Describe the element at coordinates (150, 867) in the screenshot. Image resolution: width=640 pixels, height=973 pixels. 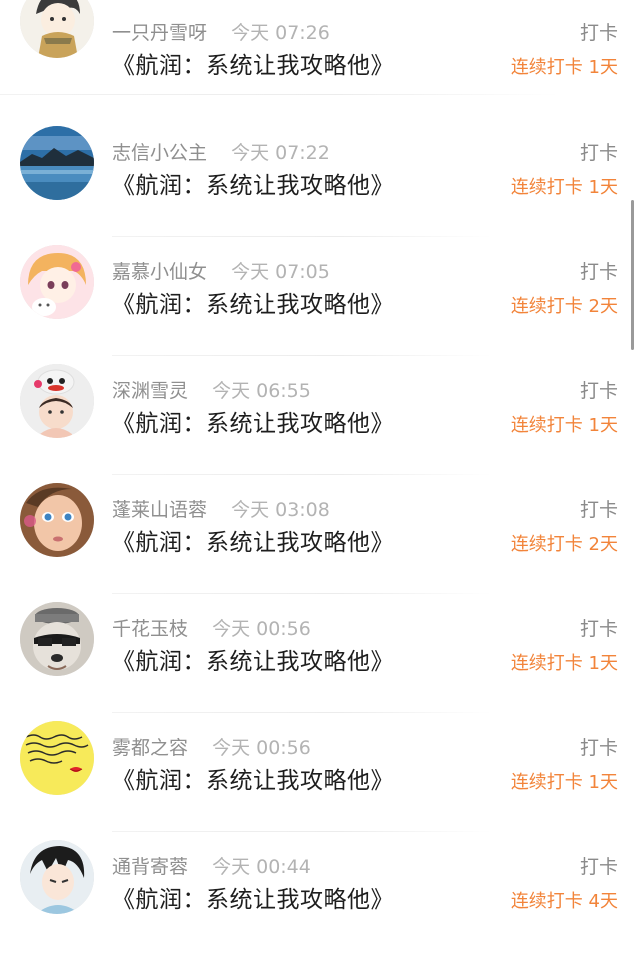
I see `user-name: 通背寄蓉` at that location.